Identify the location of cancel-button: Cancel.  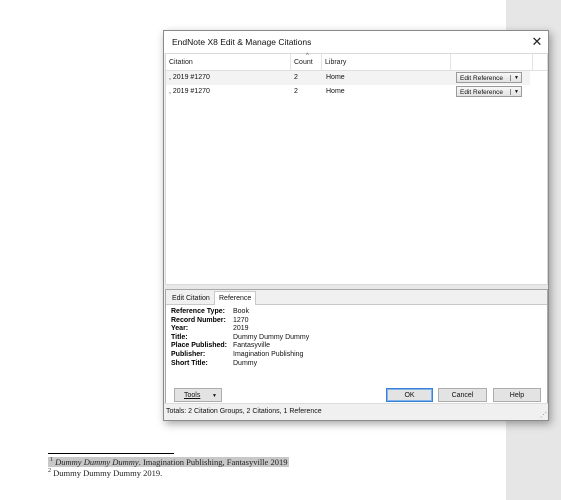
(462, 395).